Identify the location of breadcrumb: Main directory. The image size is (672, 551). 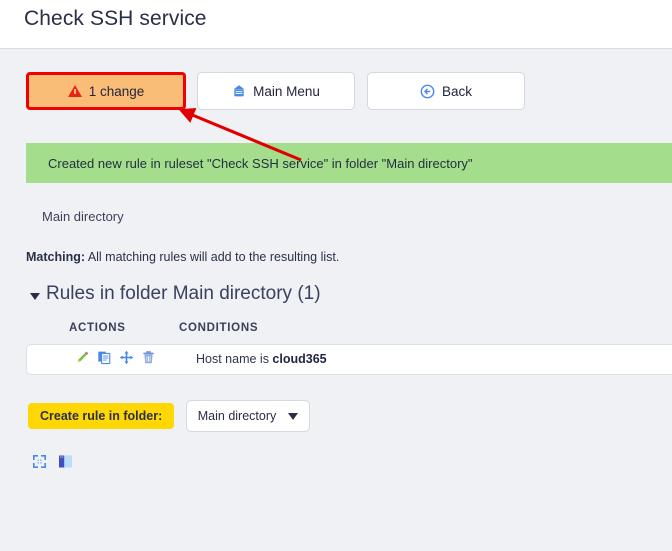
(83, 216).